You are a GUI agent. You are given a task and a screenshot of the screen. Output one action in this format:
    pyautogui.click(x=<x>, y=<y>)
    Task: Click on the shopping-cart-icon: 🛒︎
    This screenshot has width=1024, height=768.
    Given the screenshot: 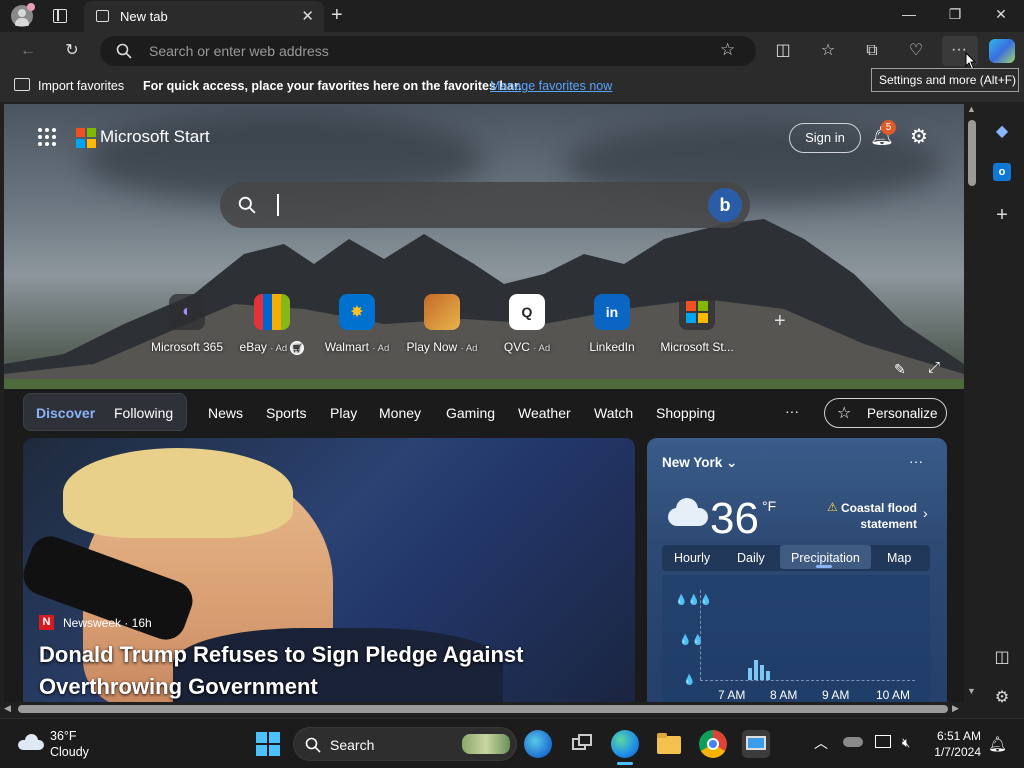 What is the action you would take?
    pyautogui.click(x=297, y=348)
    